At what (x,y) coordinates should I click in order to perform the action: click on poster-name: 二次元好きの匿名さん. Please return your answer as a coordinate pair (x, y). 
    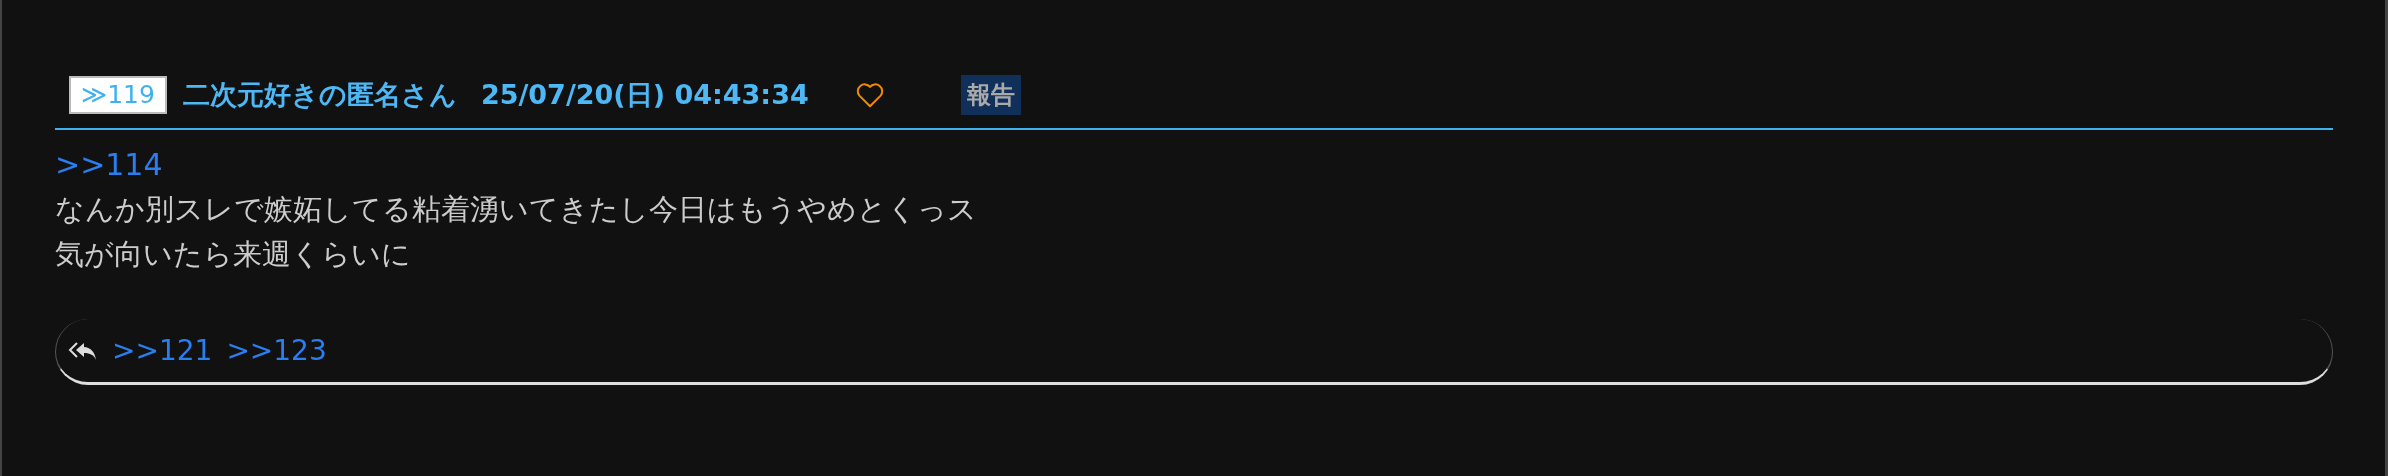
    Looking at the image, I should click on (319, 94).